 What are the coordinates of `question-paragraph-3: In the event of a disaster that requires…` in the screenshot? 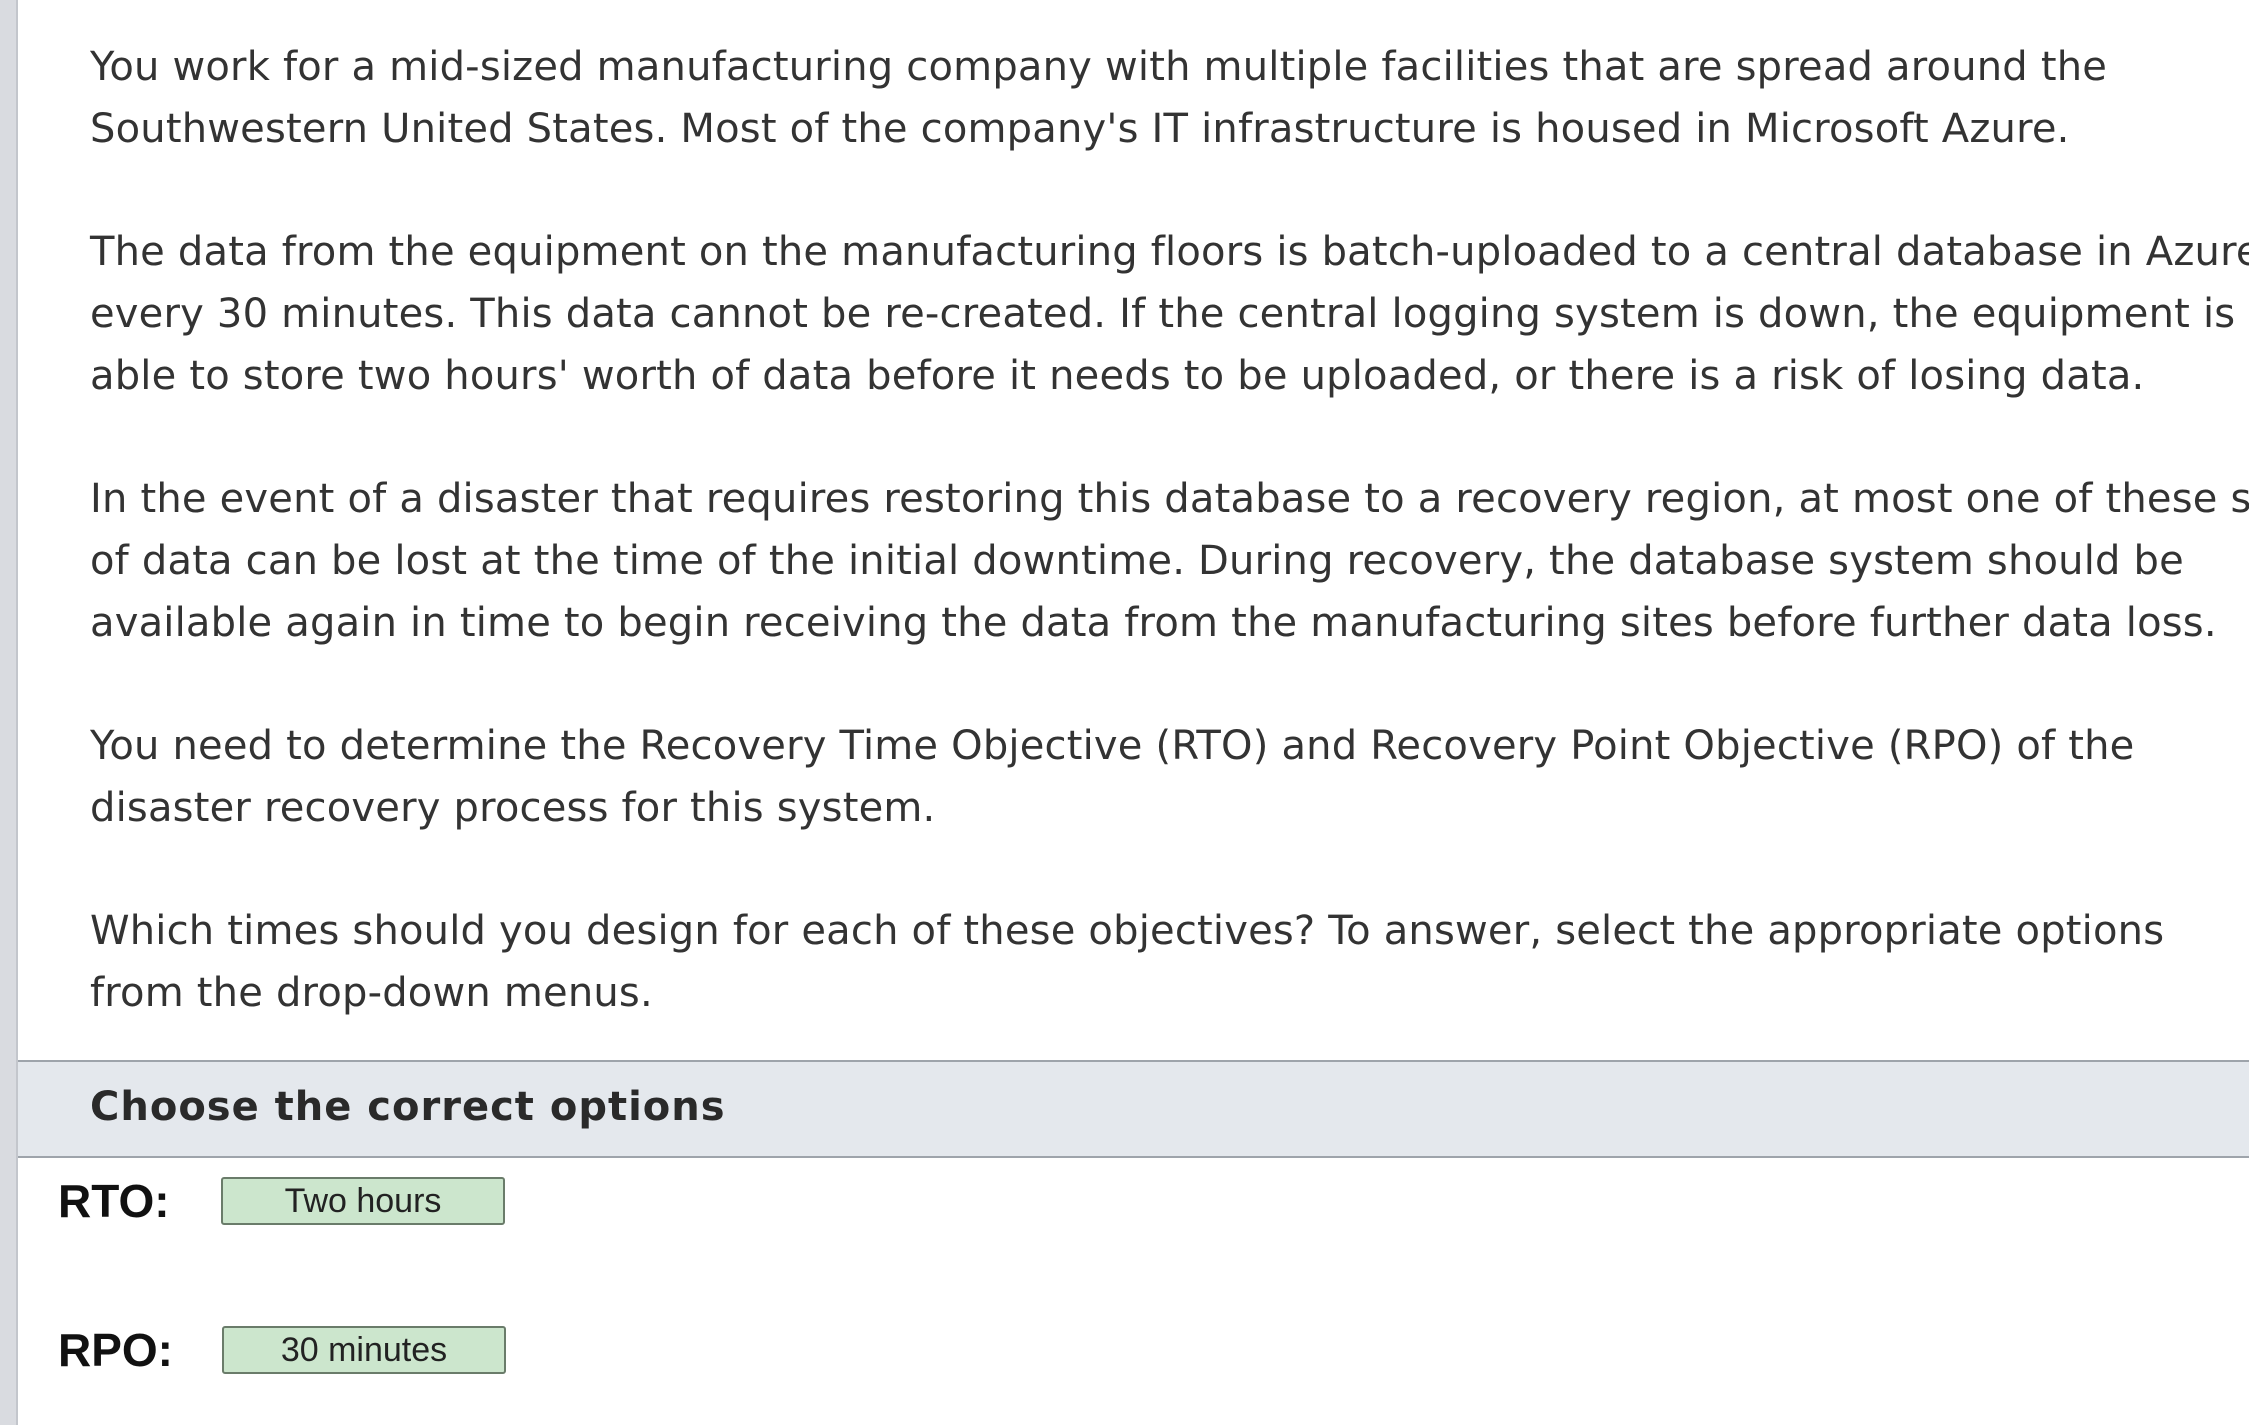 It's located at (1169, 561).